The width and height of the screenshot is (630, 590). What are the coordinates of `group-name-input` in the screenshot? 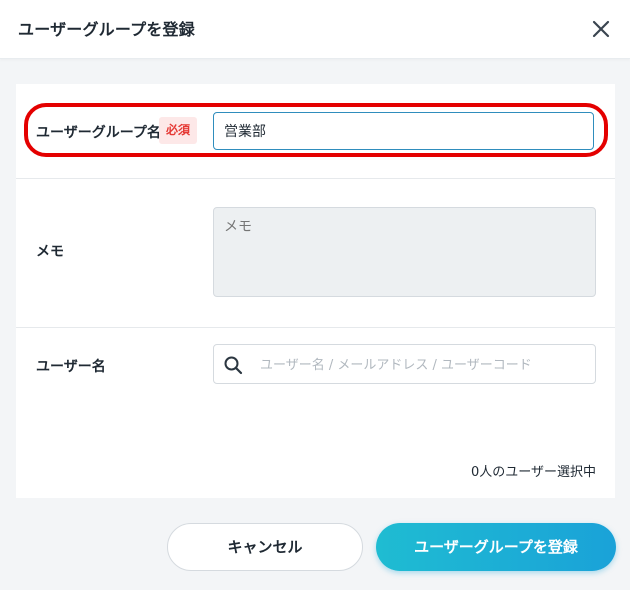 It's located at (403, 131).